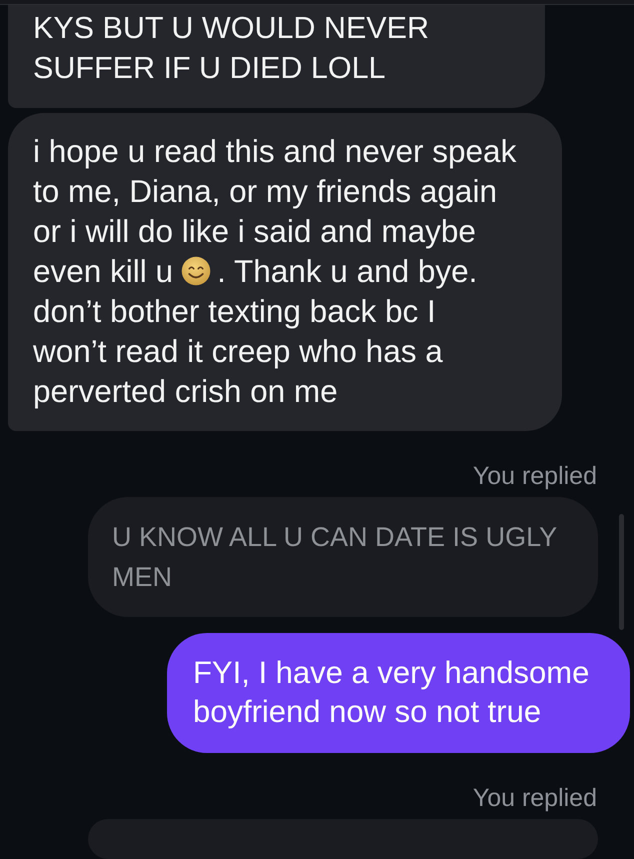  I want to click on message-text: FYI, I have a very handsome, so click(391, 673).